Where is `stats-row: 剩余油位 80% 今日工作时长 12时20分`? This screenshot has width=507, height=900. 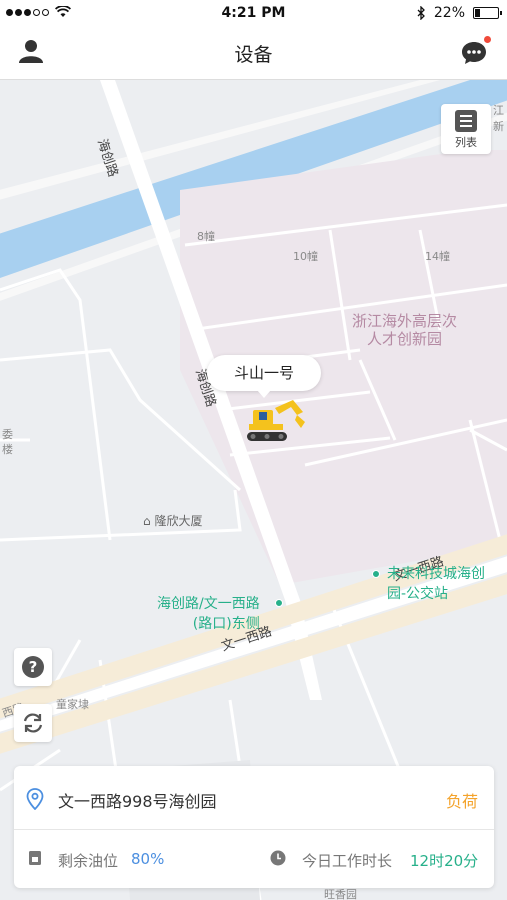
stats-row: 剩余油位 80% 今日工作时长 12时20分 is located at coordinates (254, 859).